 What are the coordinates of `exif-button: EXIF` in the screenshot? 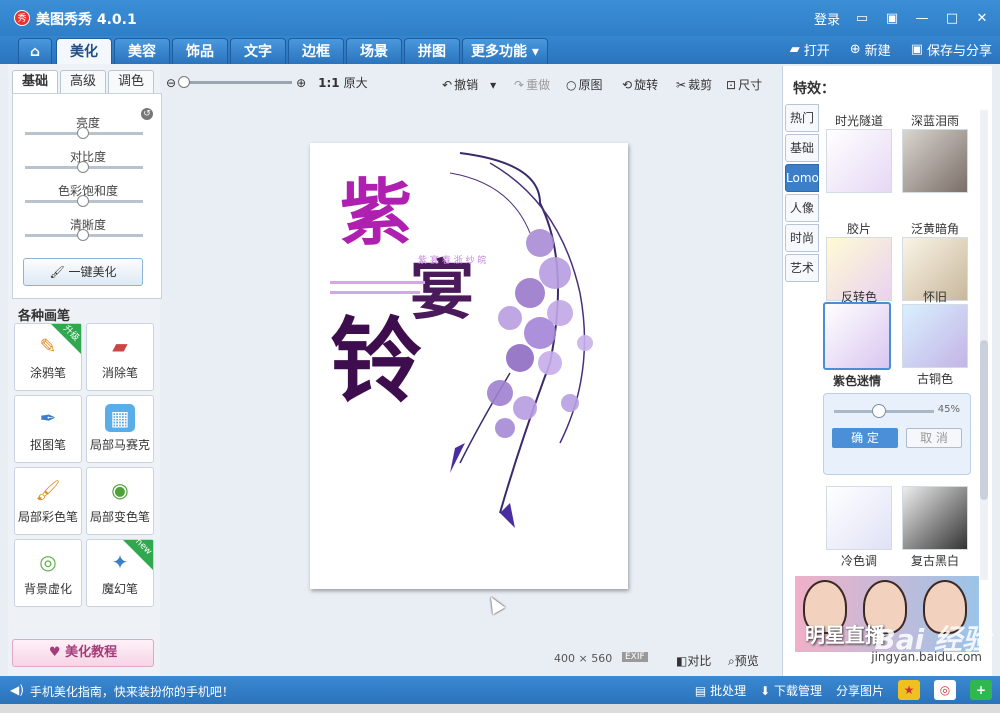 It's located at (635, 657).